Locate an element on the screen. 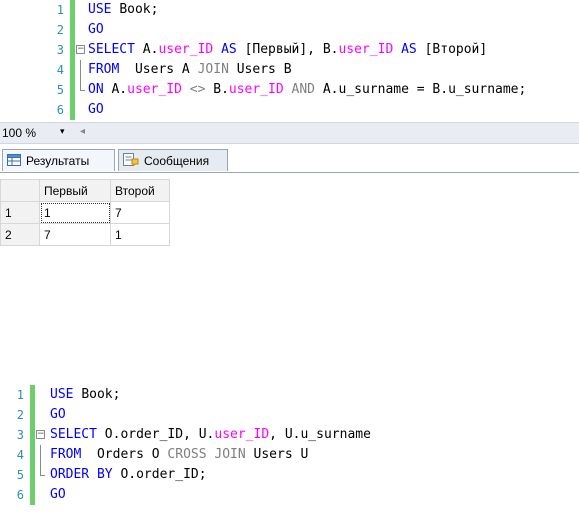 The width and height of the screenshot is (579, 516). cell-second: 1 is located at coordinates (140, 234).